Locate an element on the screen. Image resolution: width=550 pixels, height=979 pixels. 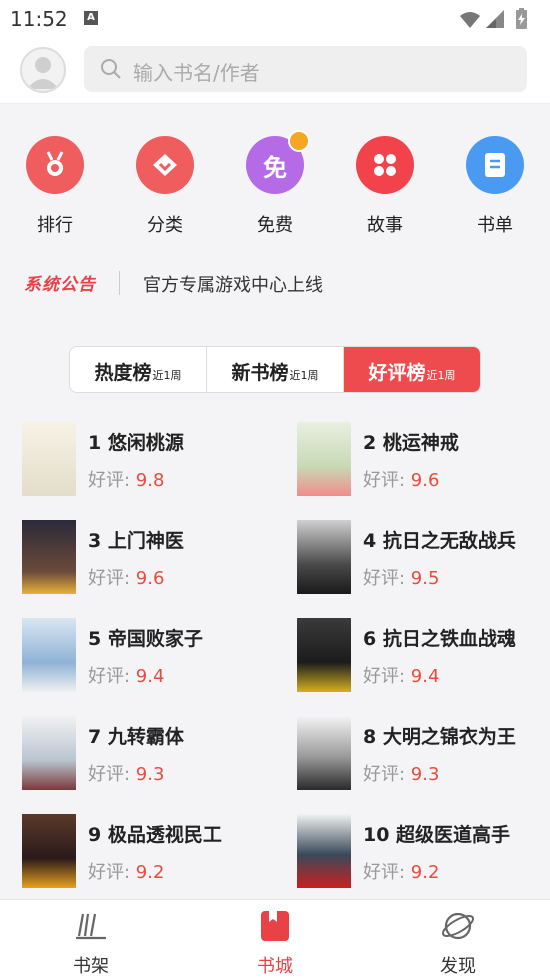
tab-new: 新书榜 近1周 is located at coordinates (275, 369).